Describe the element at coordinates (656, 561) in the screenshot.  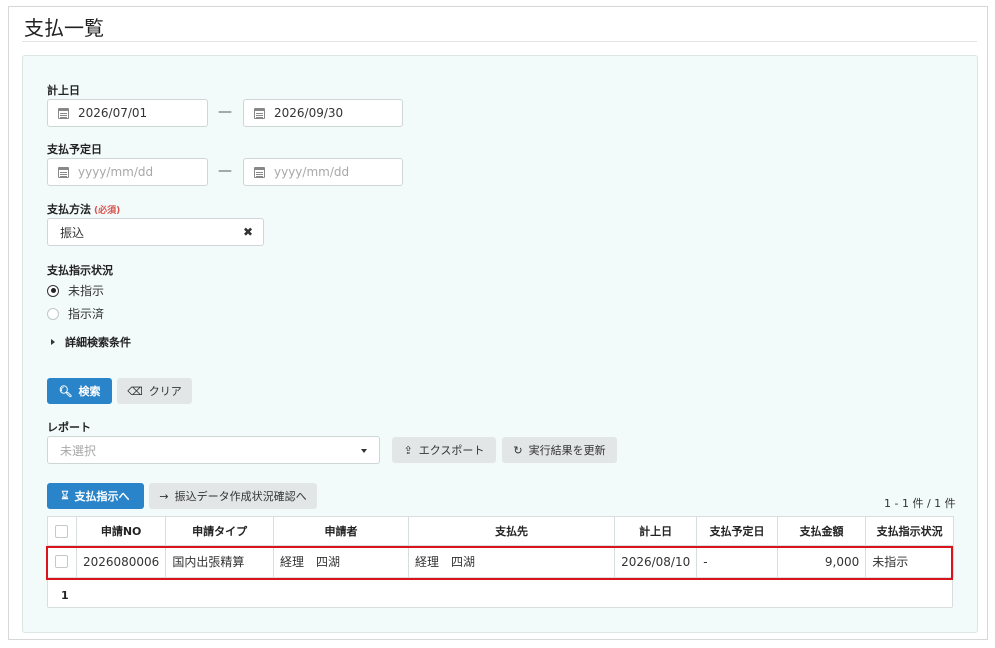
I see `posting-date-cell: 2026/08/10` at that location.